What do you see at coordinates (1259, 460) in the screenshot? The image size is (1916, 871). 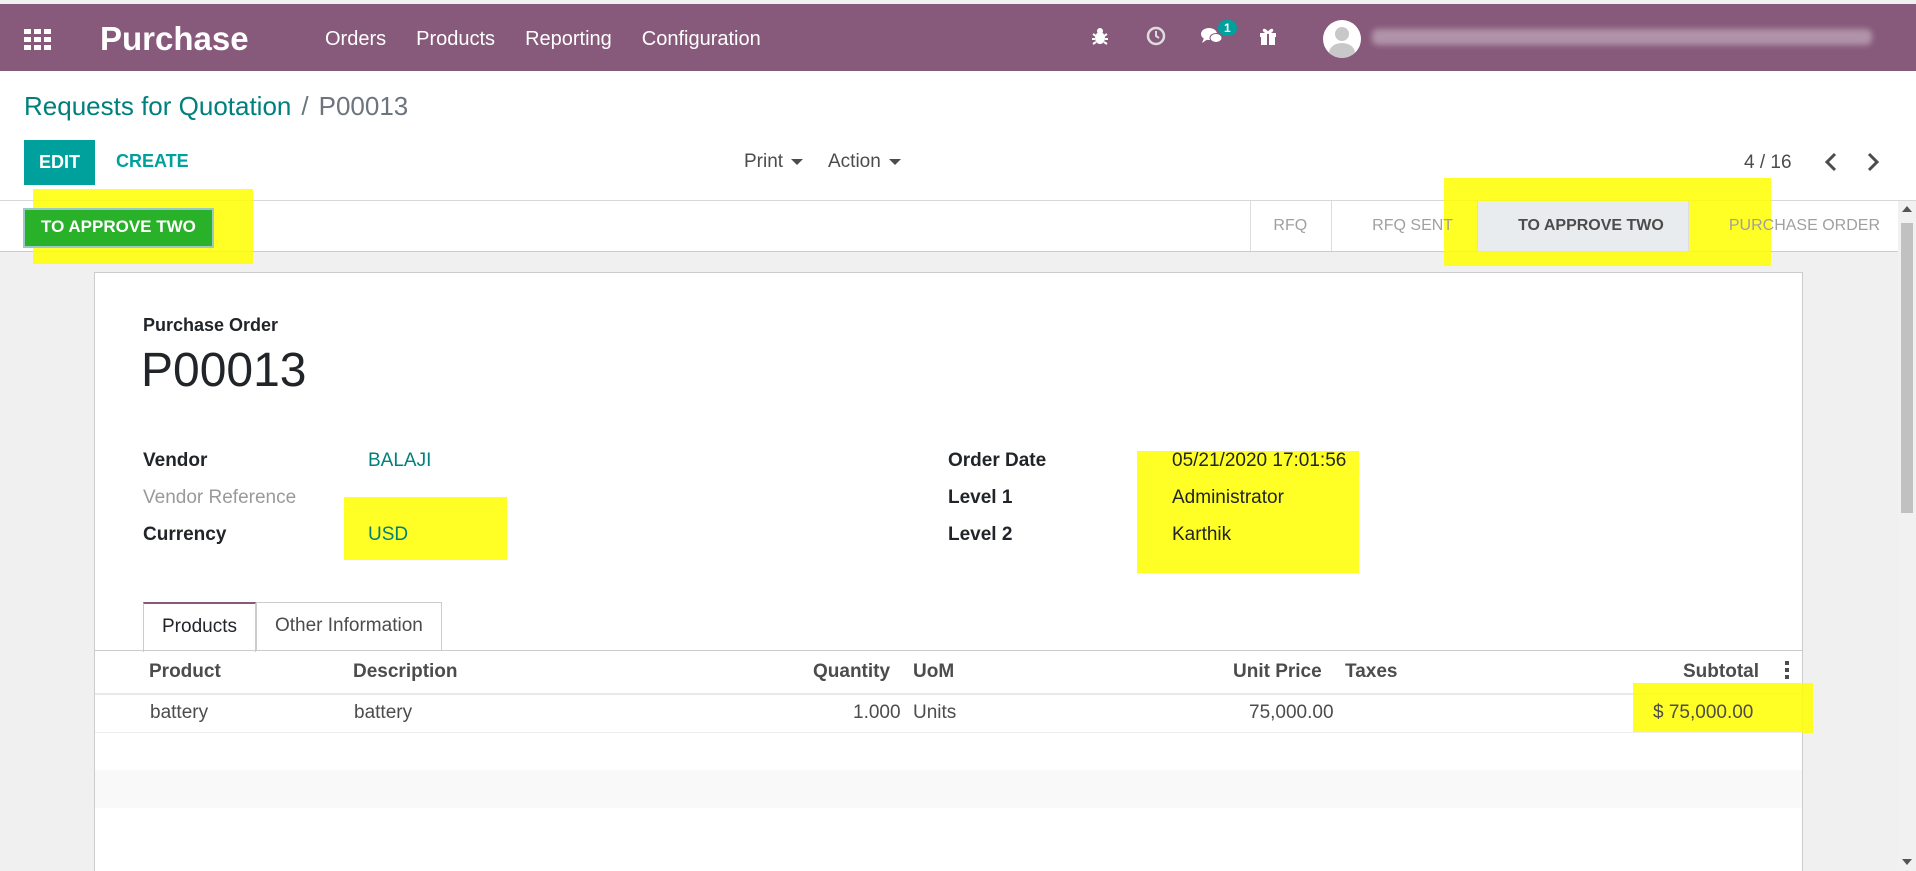 I see `order-date-value: 05/21/2020 17:01:56` at bounding box center [1259, 460].